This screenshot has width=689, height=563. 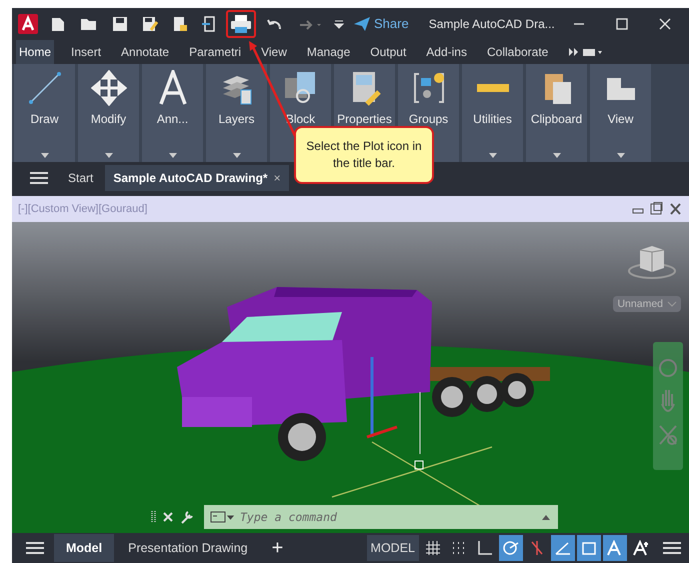 What do you see at coordinates (589, 548) in the screenshot?
I see `osnap-toggle-icon` at bounding box center [589, 548].